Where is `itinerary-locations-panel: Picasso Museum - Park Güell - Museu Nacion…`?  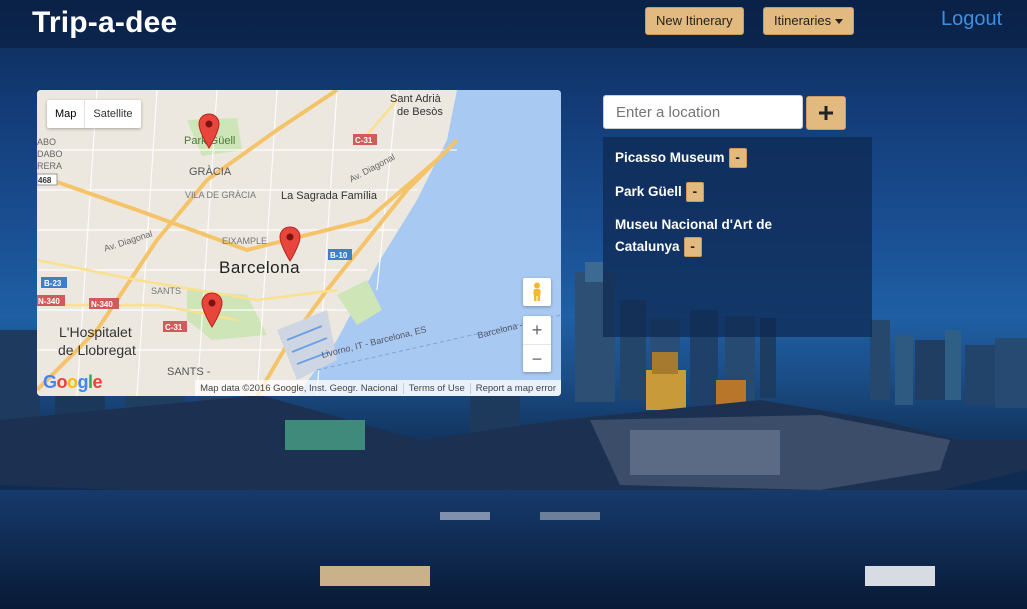 itinerary-locations-panel: Picasso Museum - Park Güell - Museu Nacion… is located at coordinates (737, 237).